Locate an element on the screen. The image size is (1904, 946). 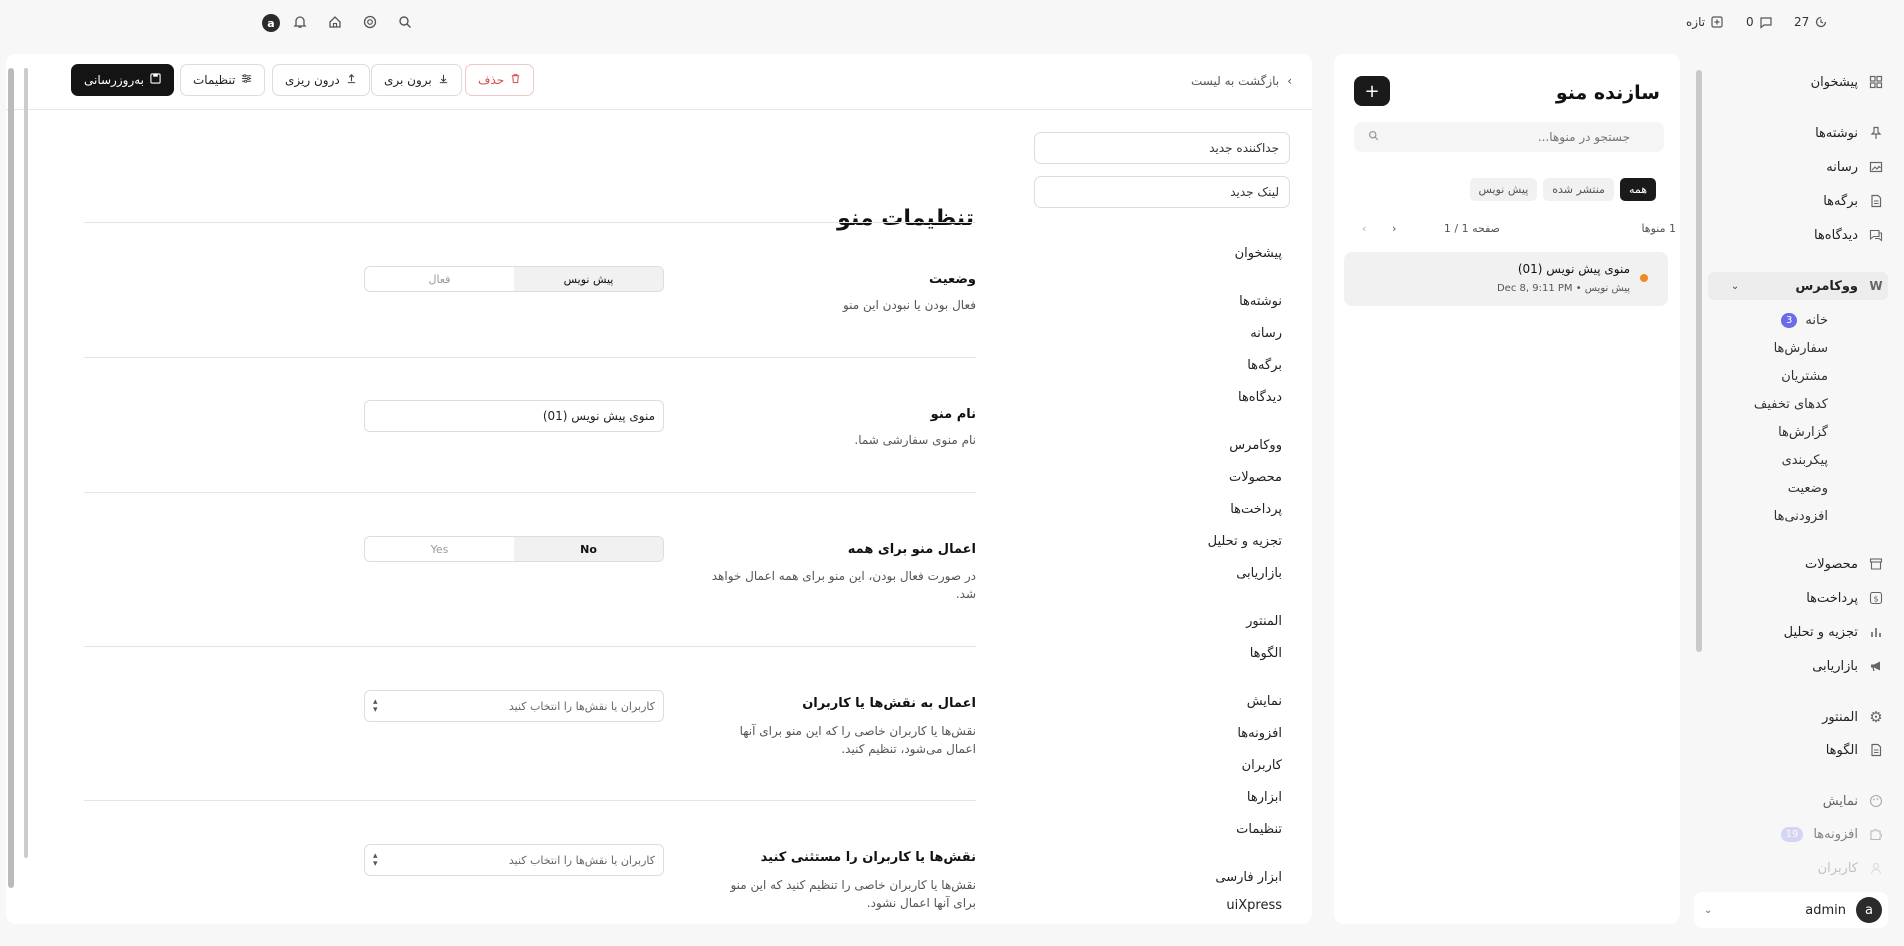
menu-item: برگه‌ها is located at coordinates (1264, 365).